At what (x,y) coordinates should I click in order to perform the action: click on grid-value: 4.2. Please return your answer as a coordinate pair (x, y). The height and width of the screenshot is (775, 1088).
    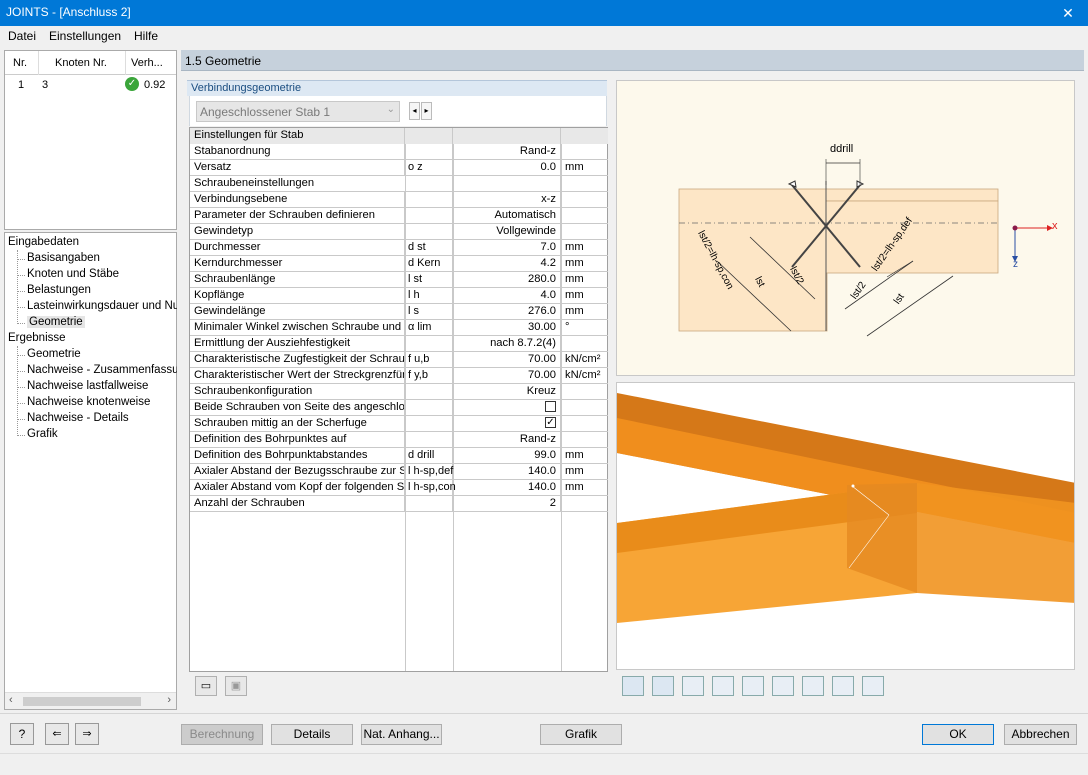
    Looking at the image, I should click on (507, 264).